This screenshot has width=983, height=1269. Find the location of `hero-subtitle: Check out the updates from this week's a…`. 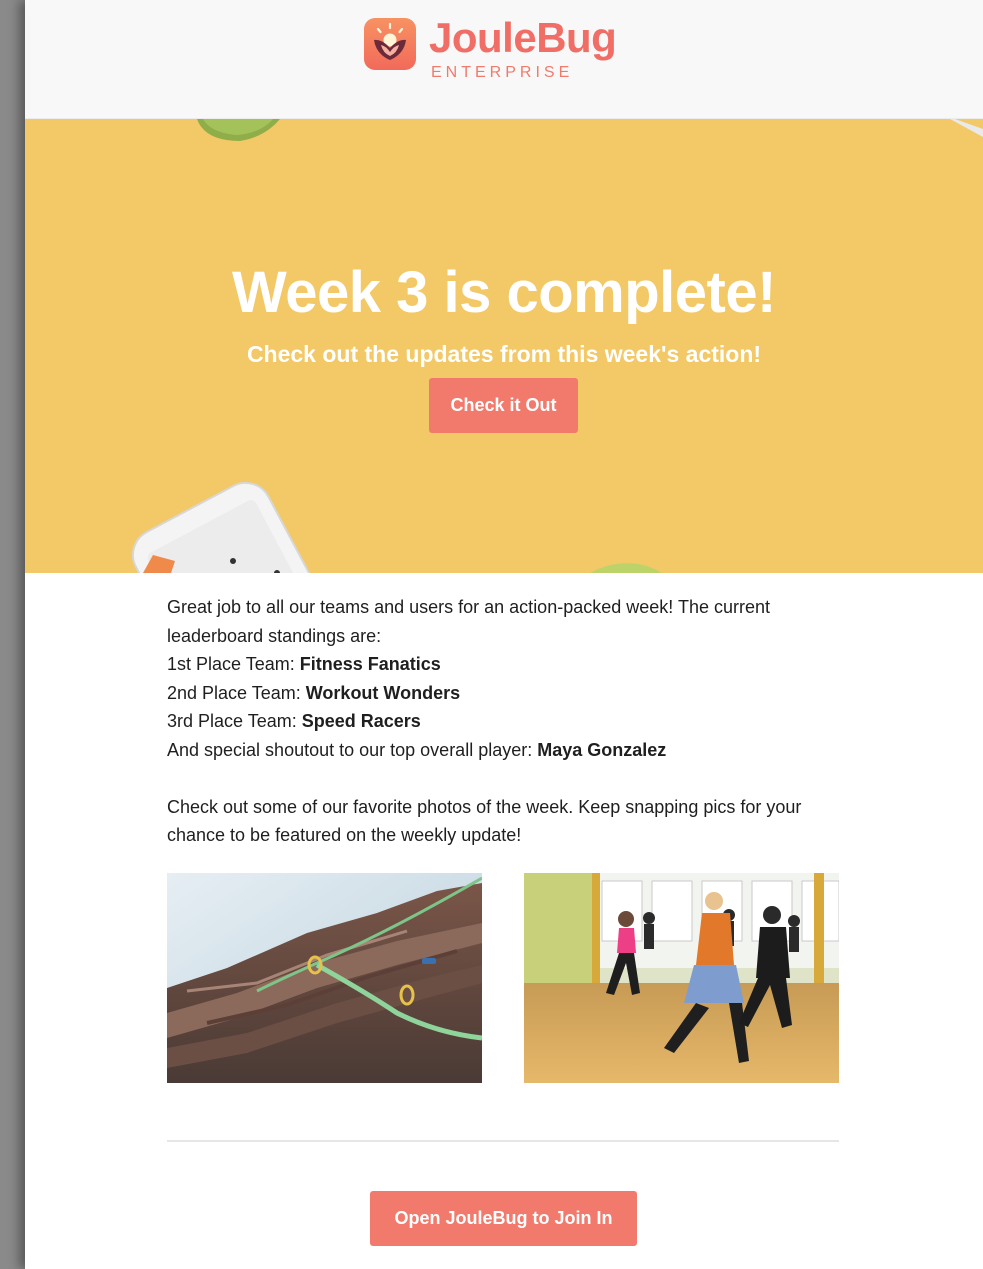

hero-subtitle: Check out the updates from this week's a… is located at coordinates (504, 354).